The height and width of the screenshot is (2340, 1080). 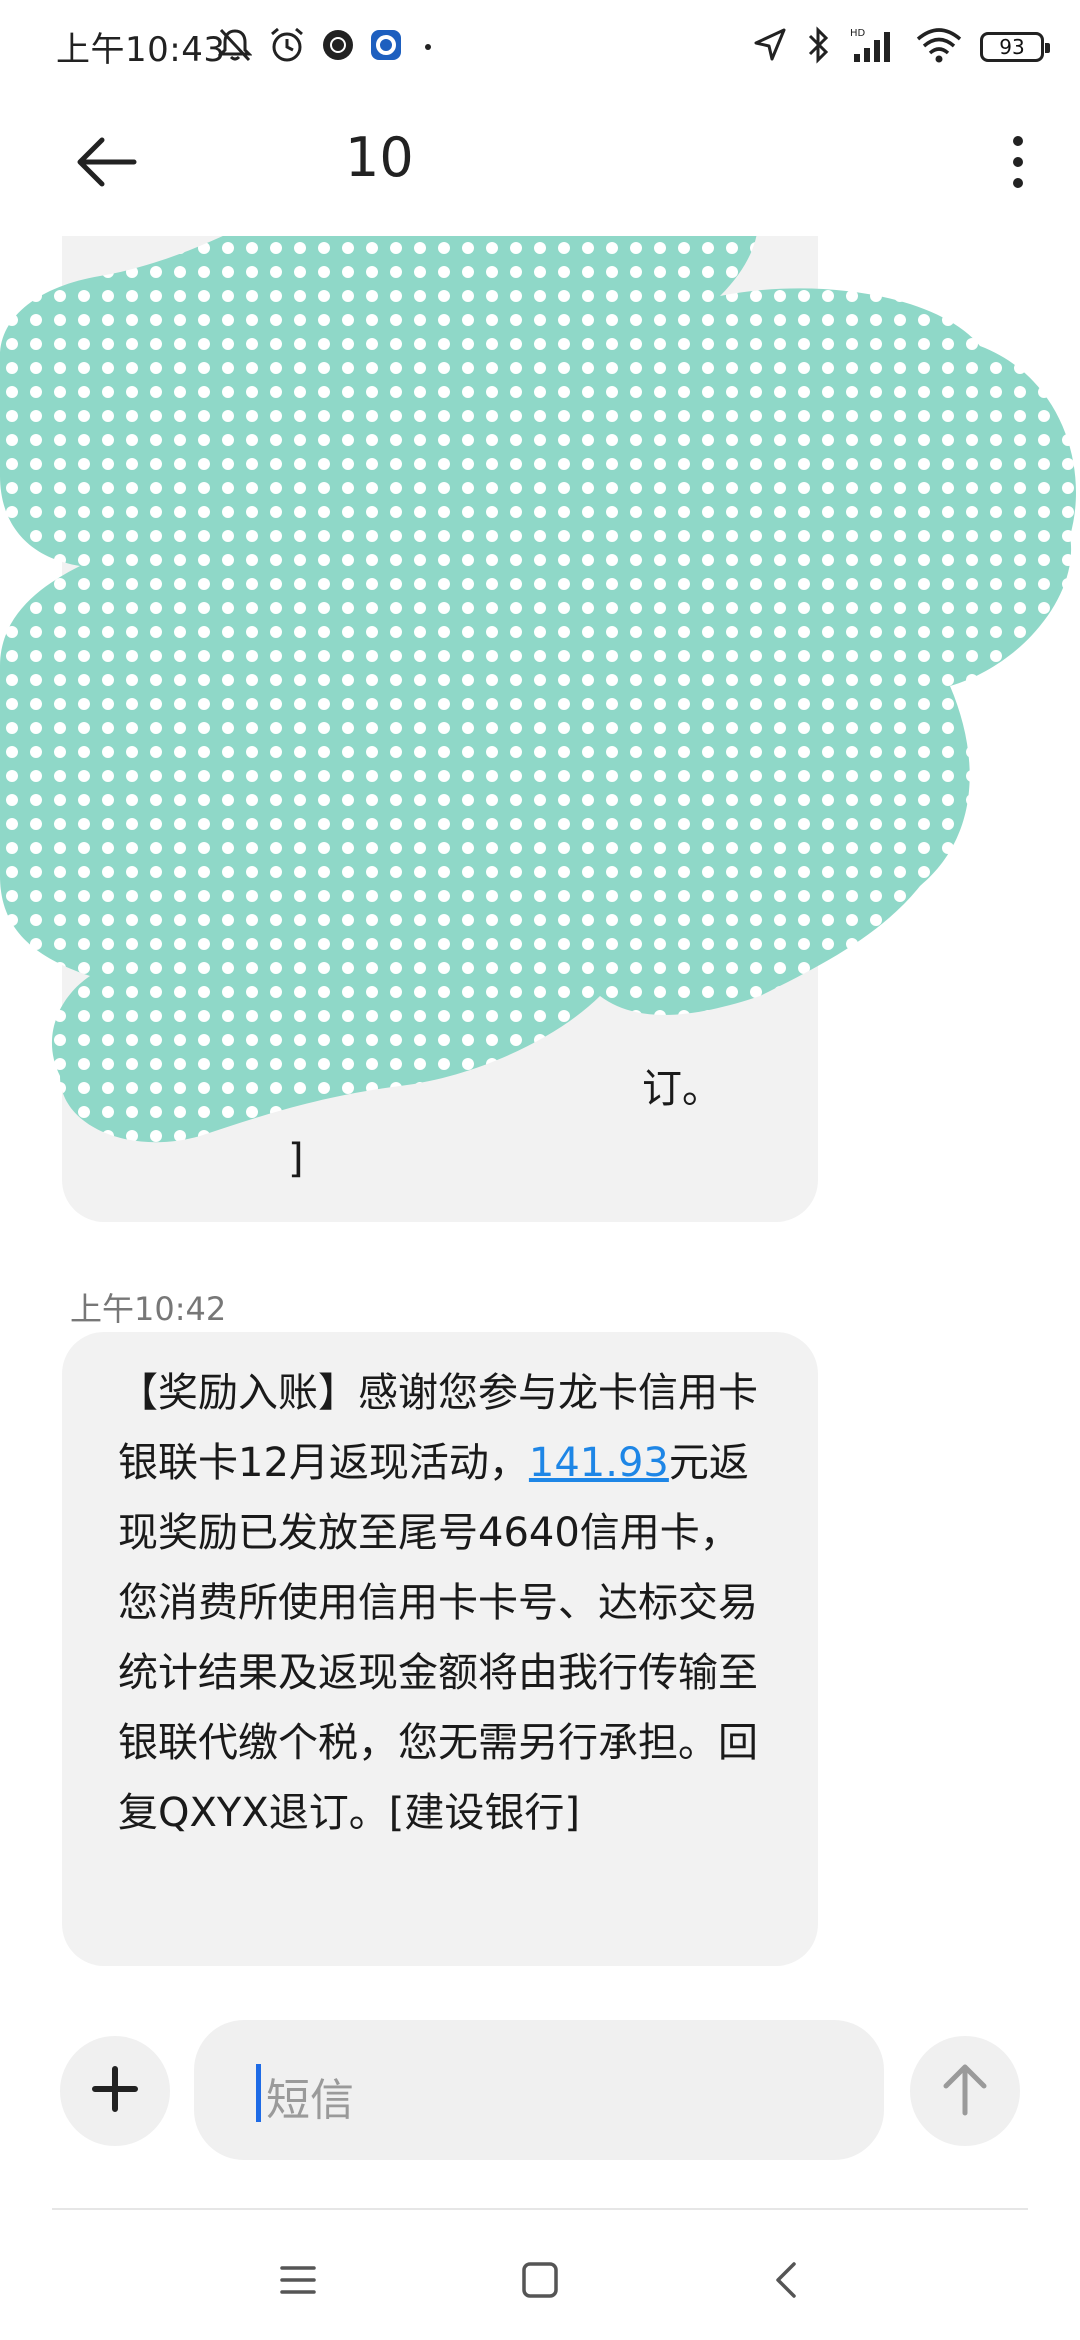 I want to click on home-button, so click(x=540, y=2282).